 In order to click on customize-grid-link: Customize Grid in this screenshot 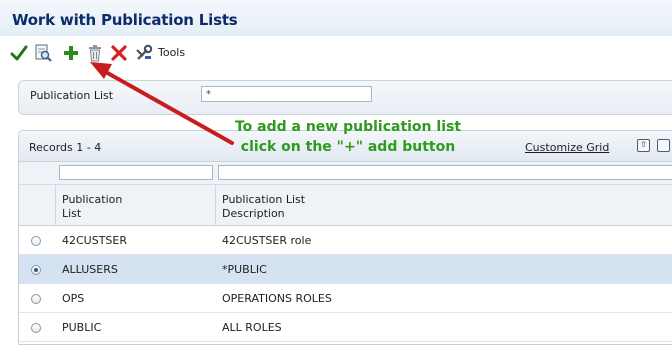, I will do `click(567, 147)`.